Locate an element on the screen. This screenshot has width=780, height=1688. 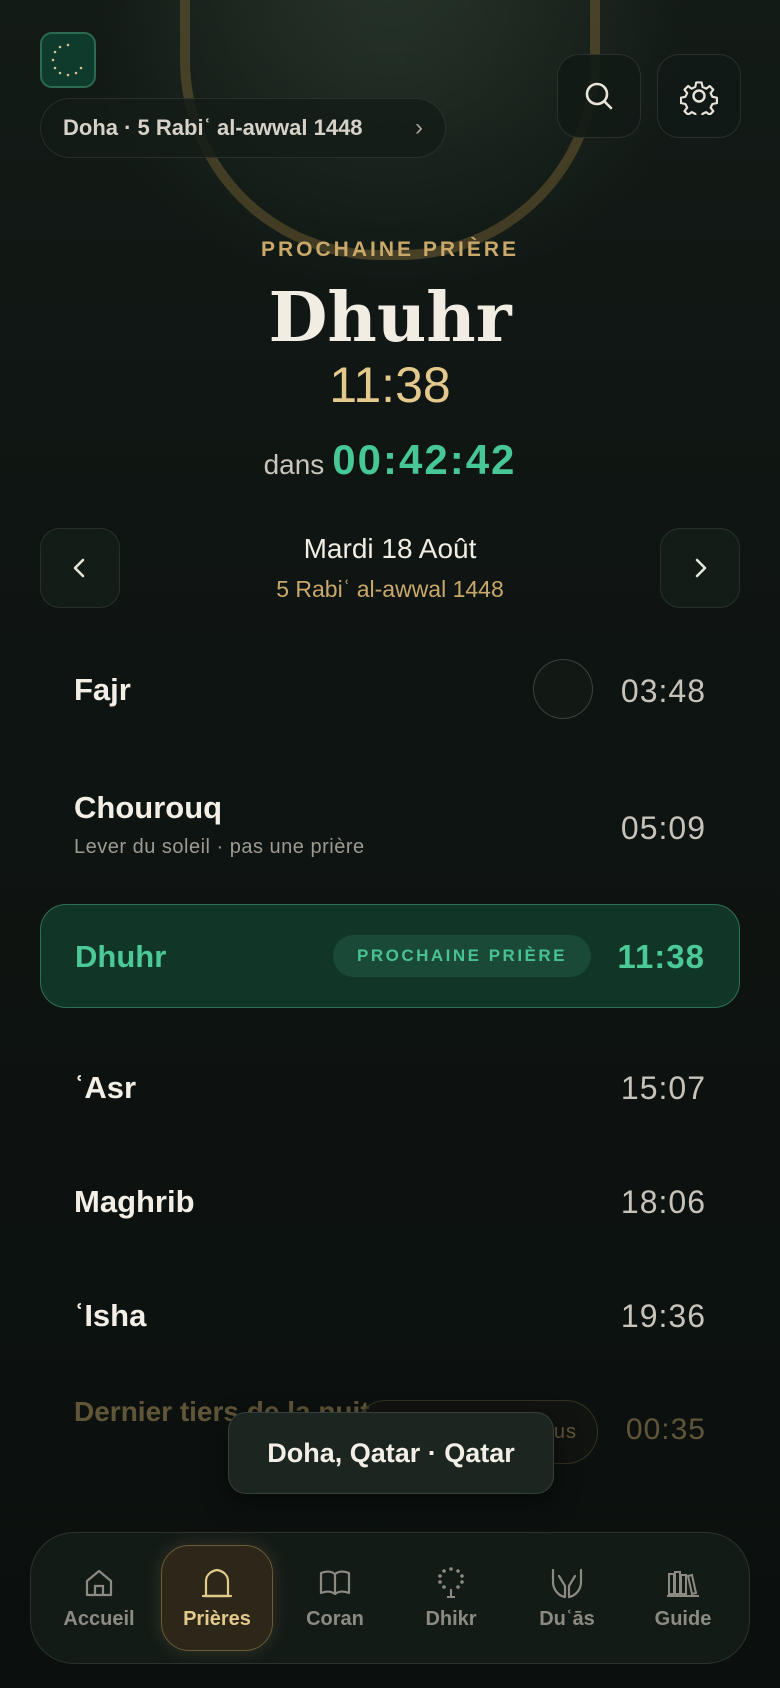
tab-duas: Duʿās is located at coordinates (567, 1598).